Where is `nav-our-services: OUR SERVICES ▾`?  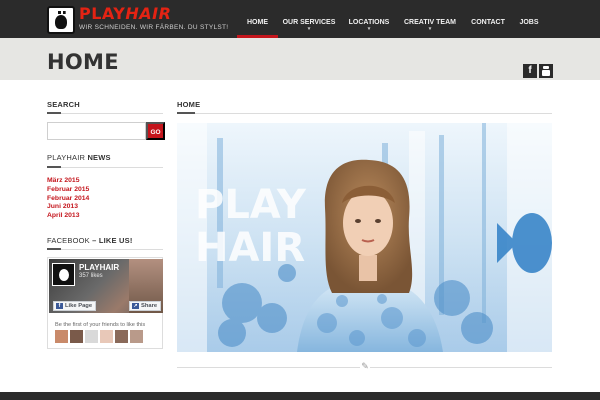 nav-our-services: OUR SERVICES ▾ is located at coordinates (309, 19).